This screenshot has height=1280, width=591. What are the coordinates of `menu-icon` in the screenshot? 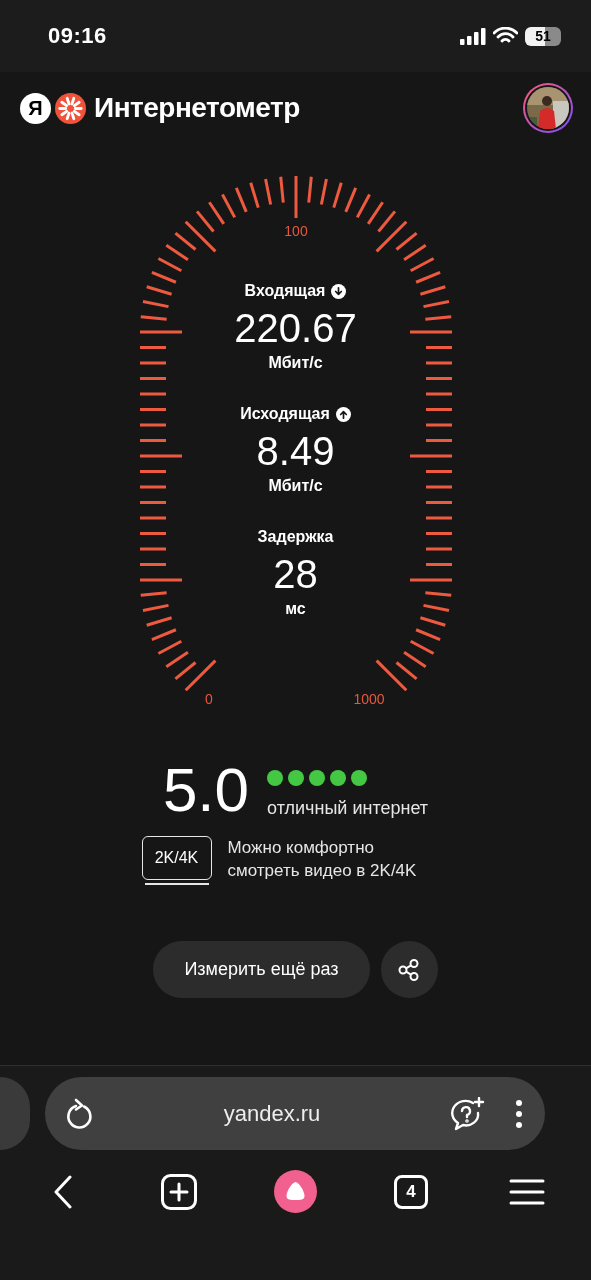 It's located at (527, 1191).